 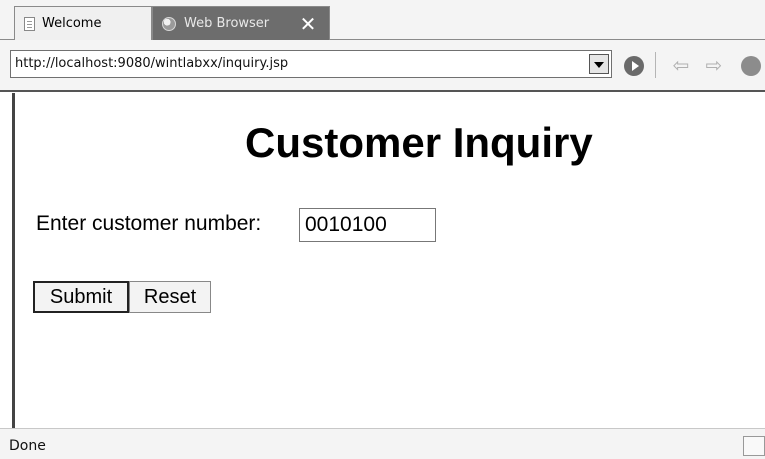 I want to click on toolbar-separator, so click(x=655, y=65).